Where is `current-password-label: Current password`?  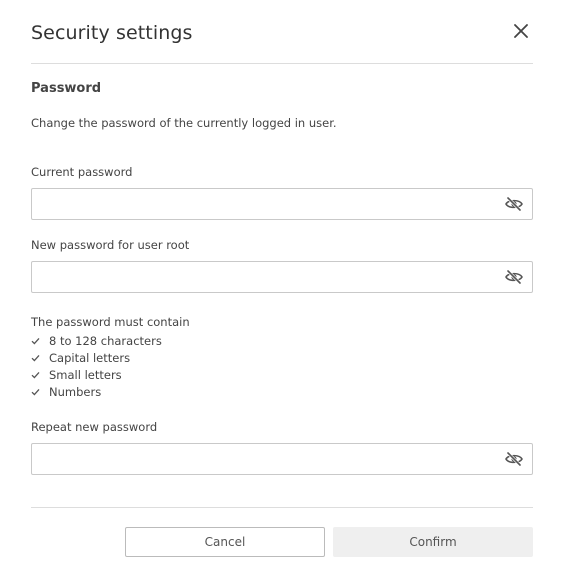
current-password-label: Current password is located at coordinates (82, 172).